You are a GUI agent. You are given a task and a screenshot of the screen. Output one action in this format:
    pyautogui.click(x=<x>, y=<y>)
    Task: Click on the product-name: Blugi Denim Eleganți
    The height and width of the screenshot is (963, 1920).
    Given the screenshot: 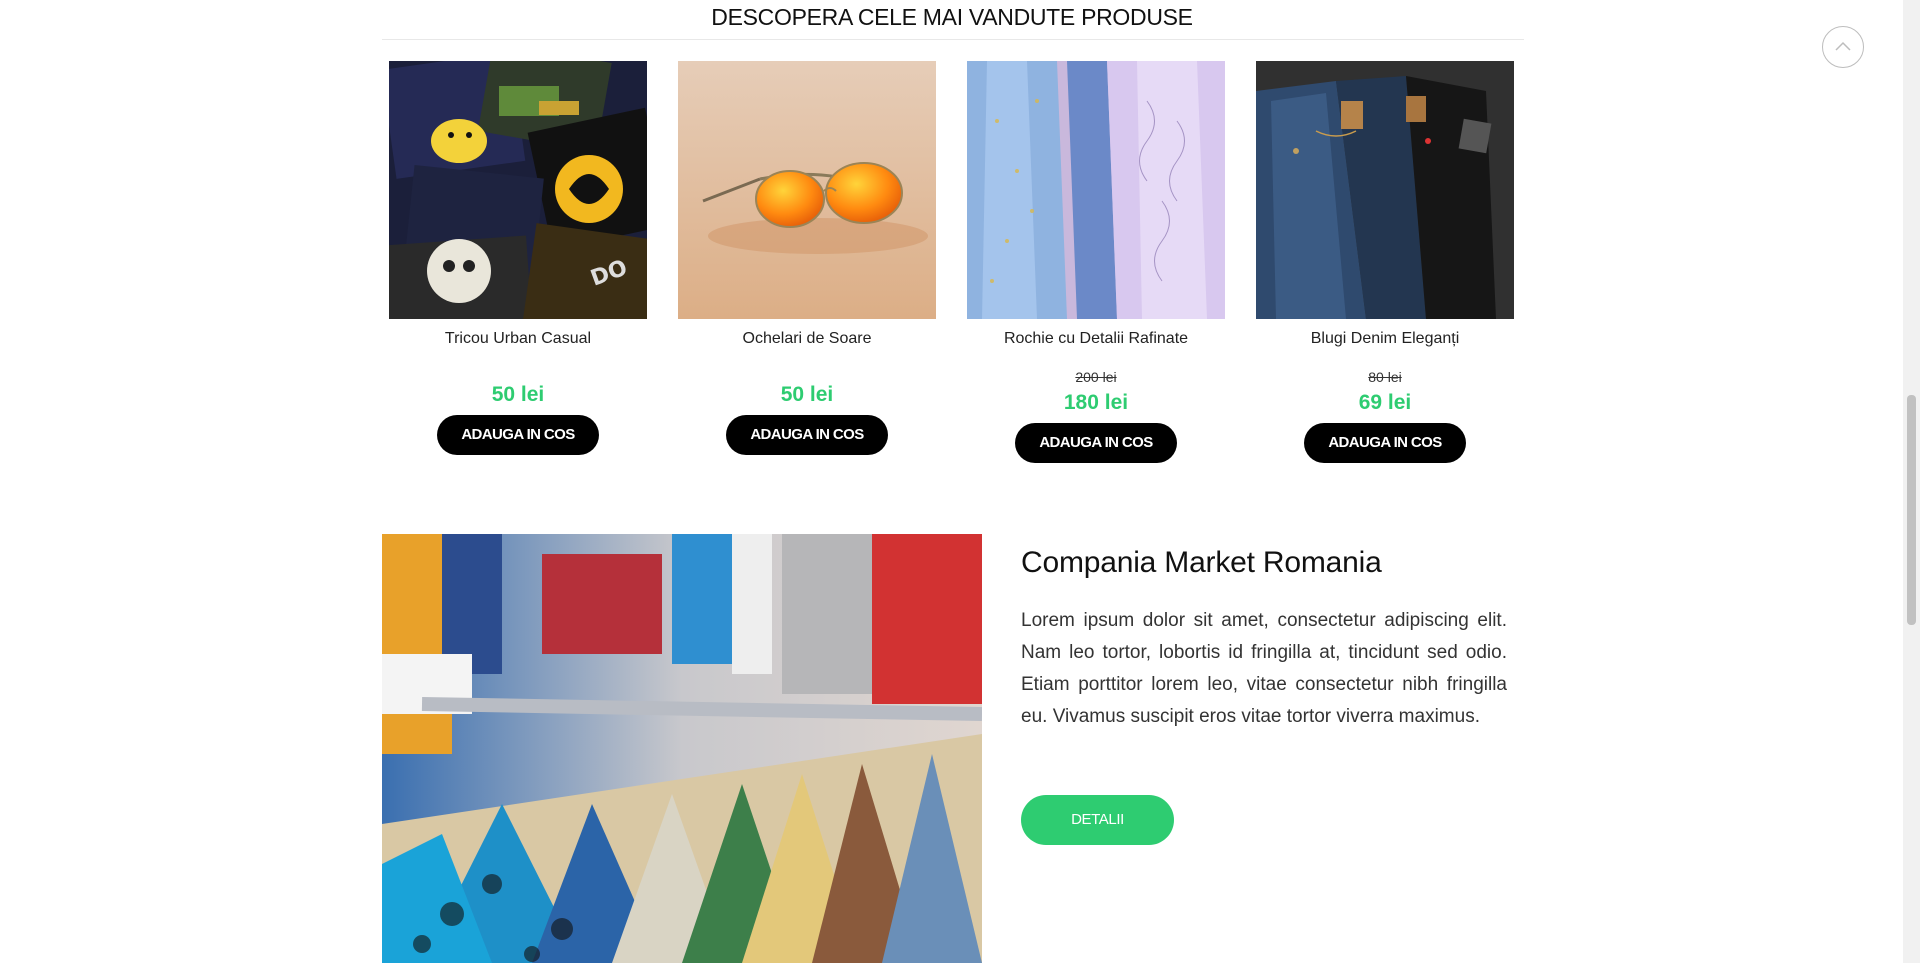 What is the action you would take?
    pyautogui.click(x=1385, y=339)
    